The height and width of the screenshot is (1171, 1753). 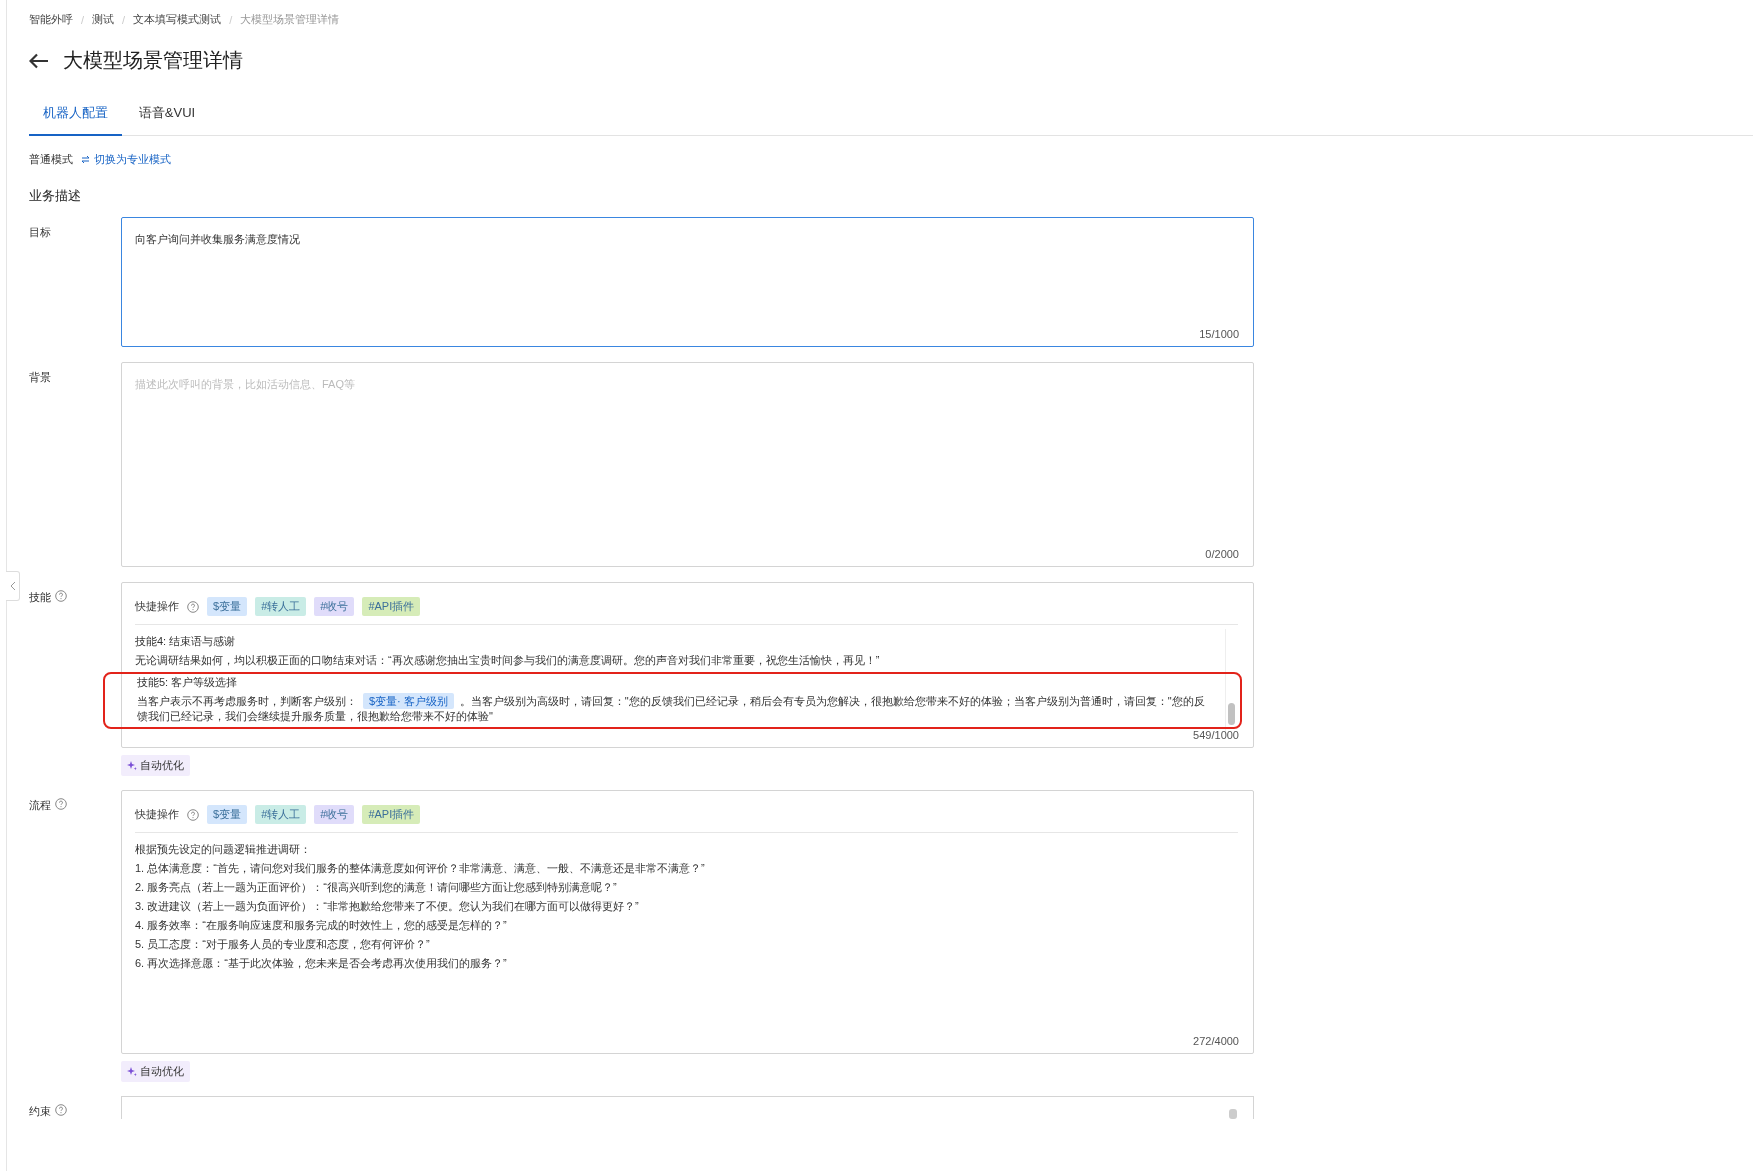 What do you see at coordinates (103, 19) in the screenshot?
I see `breadcrumb-link: 测试` at bounding box center [103, 19].